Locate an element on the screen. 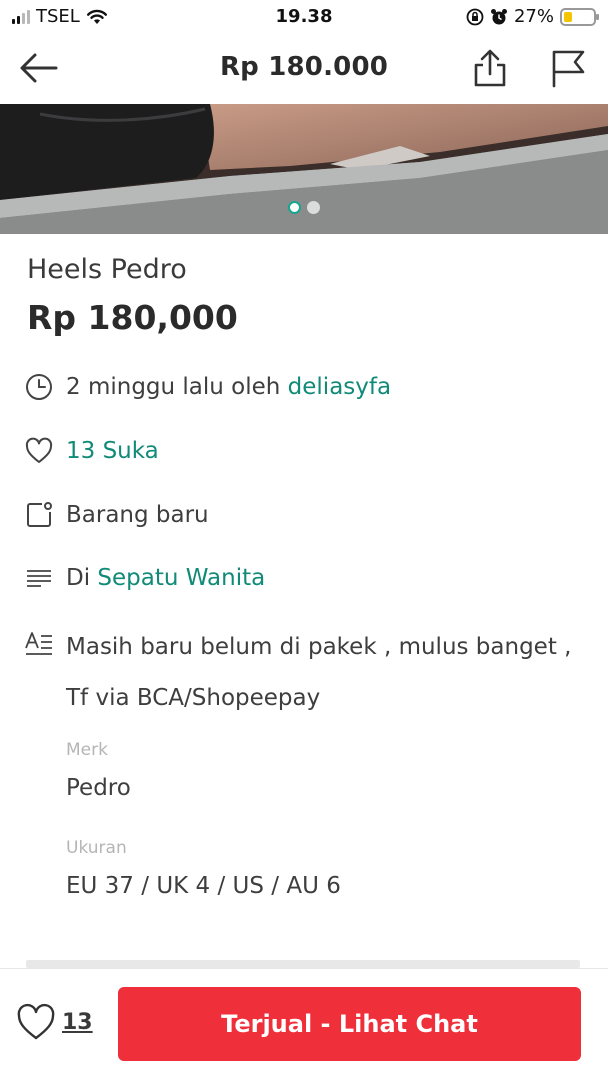  carousel-dots is located at coordinates (304, 207).